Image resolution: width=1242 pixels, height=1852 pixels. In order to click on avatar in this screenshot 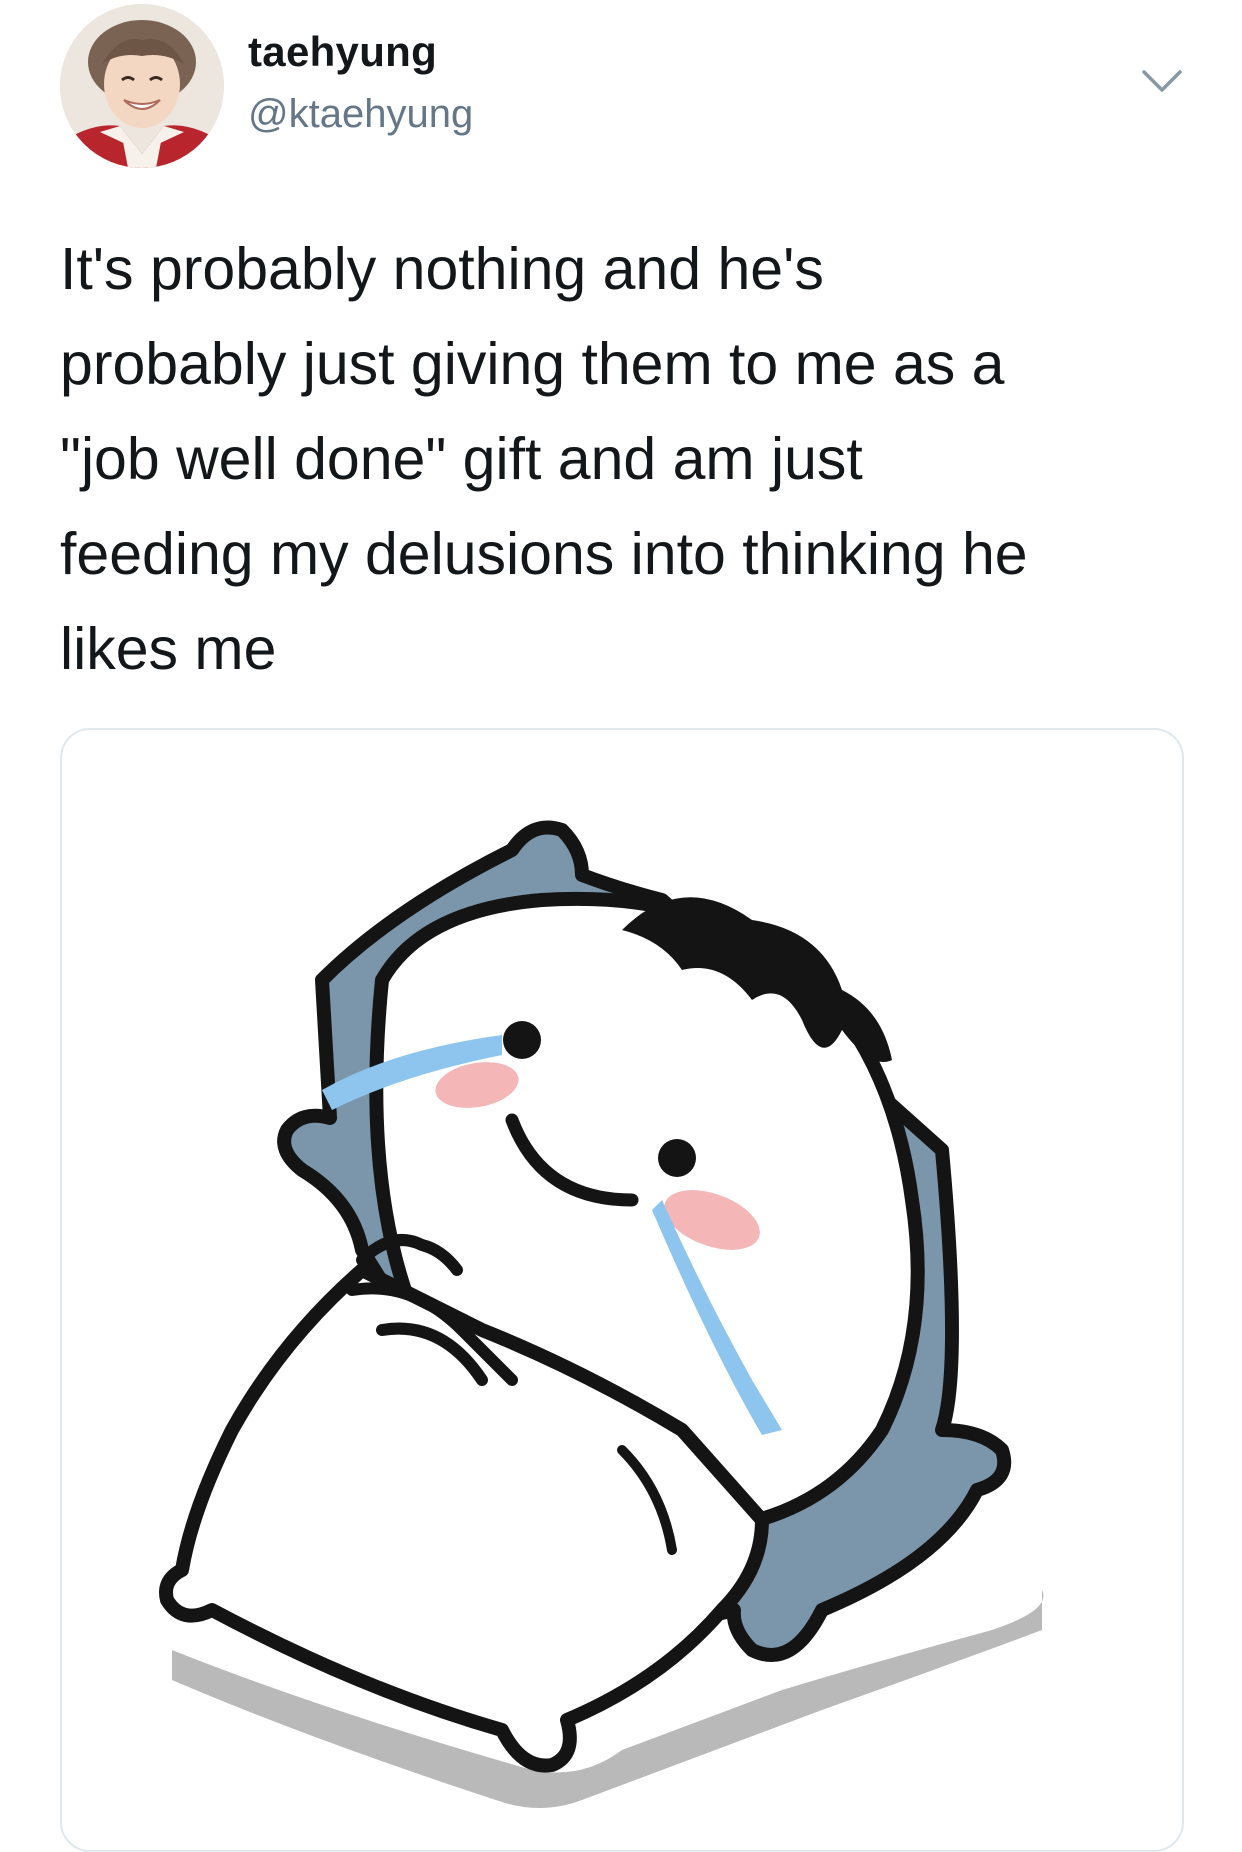, I will do `click(142, 86)`.